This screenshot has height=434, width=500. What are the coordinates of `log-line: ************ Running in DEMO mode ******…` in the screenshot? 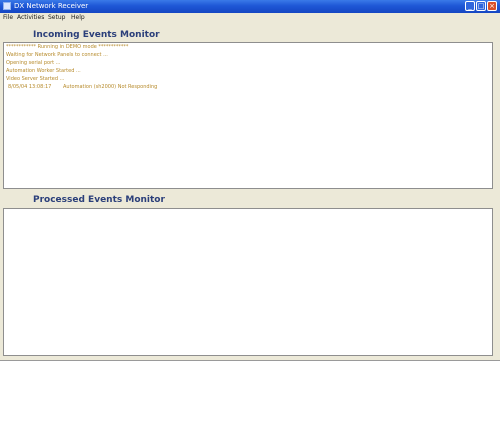 It's located at (67, 47).